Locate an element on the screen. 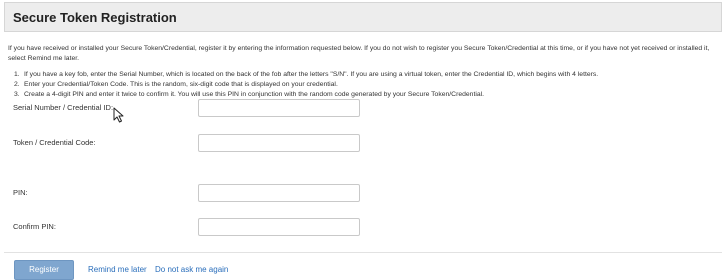  token-code-input is located at coordinates (279, 143).